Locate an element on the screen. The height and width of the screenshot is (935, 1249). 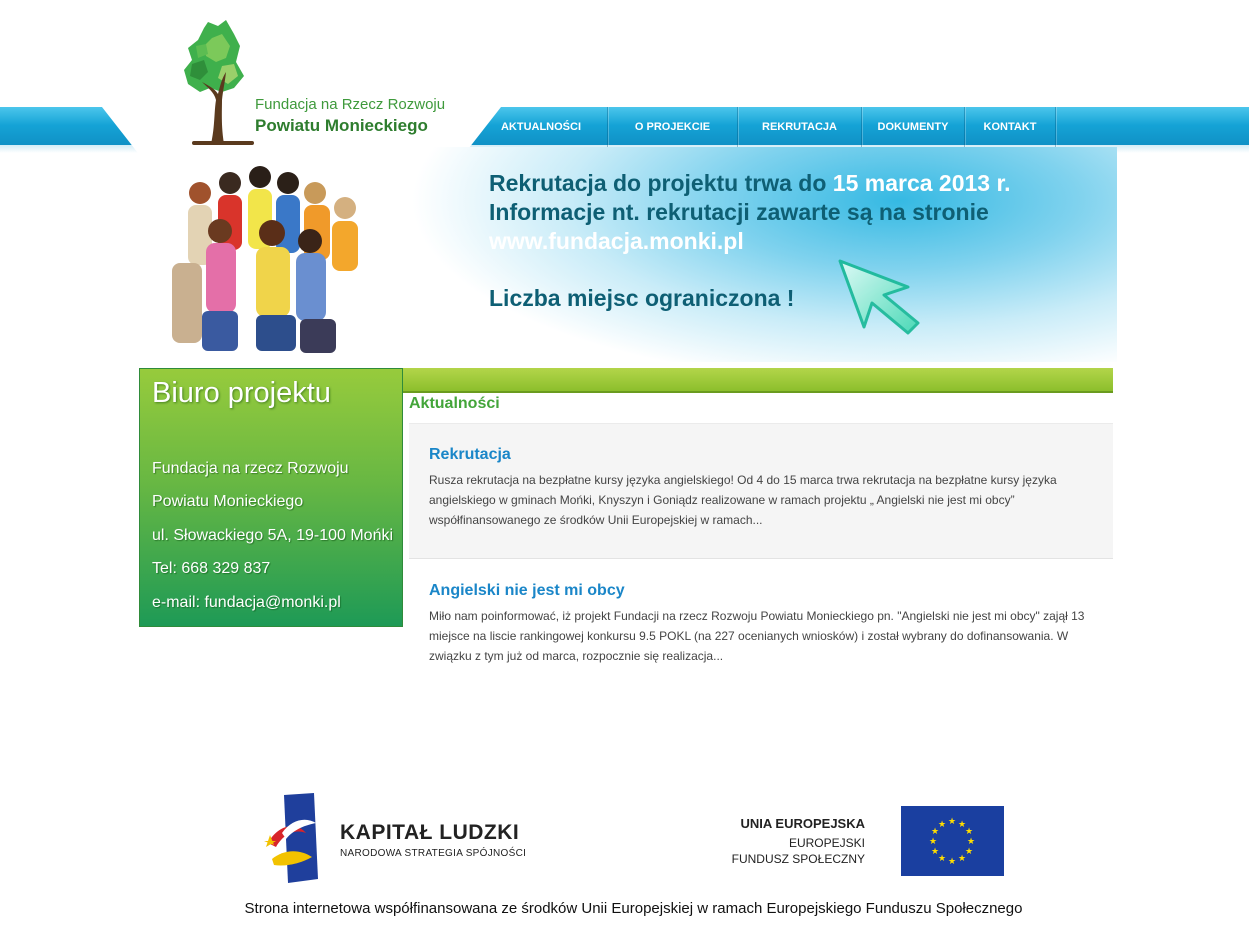
sidebar-org-line-2: Powiatu Monieckiego is located at coordinates (228, 501).